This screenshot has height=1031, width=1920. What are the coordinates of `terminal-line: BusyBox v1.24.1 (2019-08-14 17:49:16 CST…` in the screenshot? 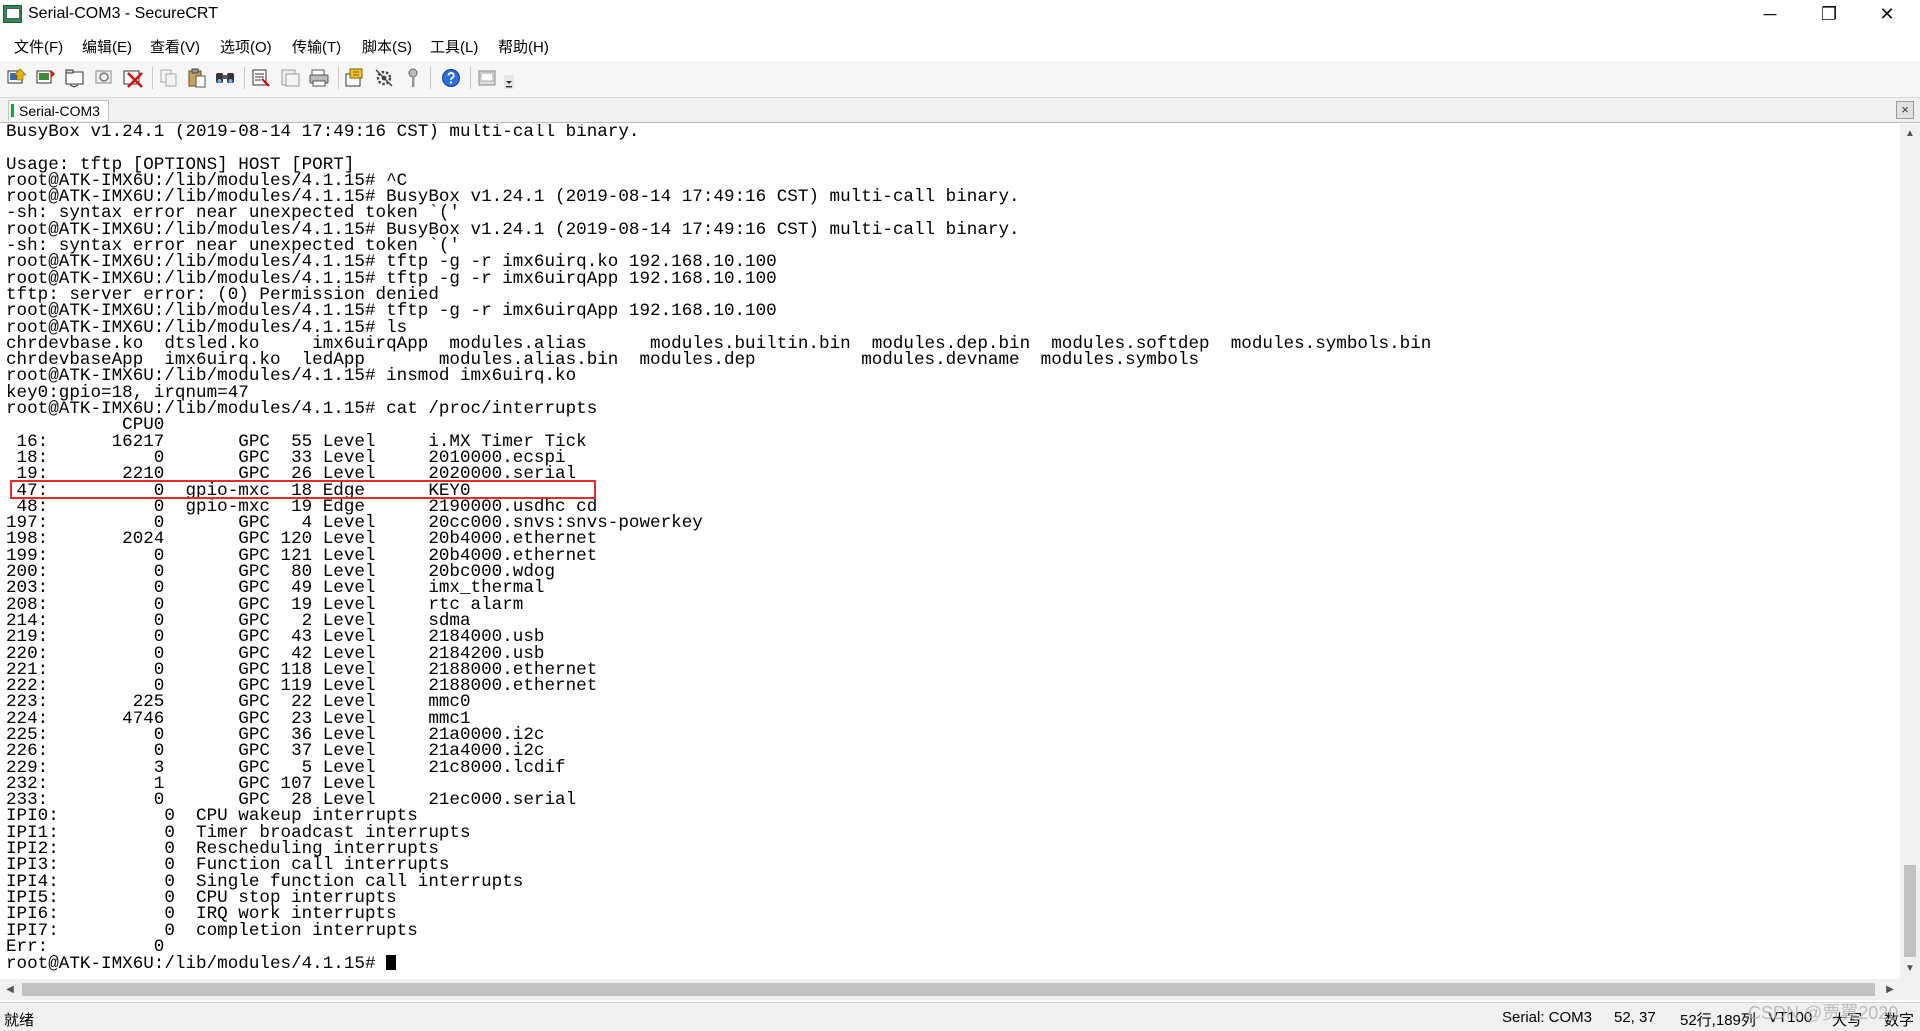 It's located at (323, 133).